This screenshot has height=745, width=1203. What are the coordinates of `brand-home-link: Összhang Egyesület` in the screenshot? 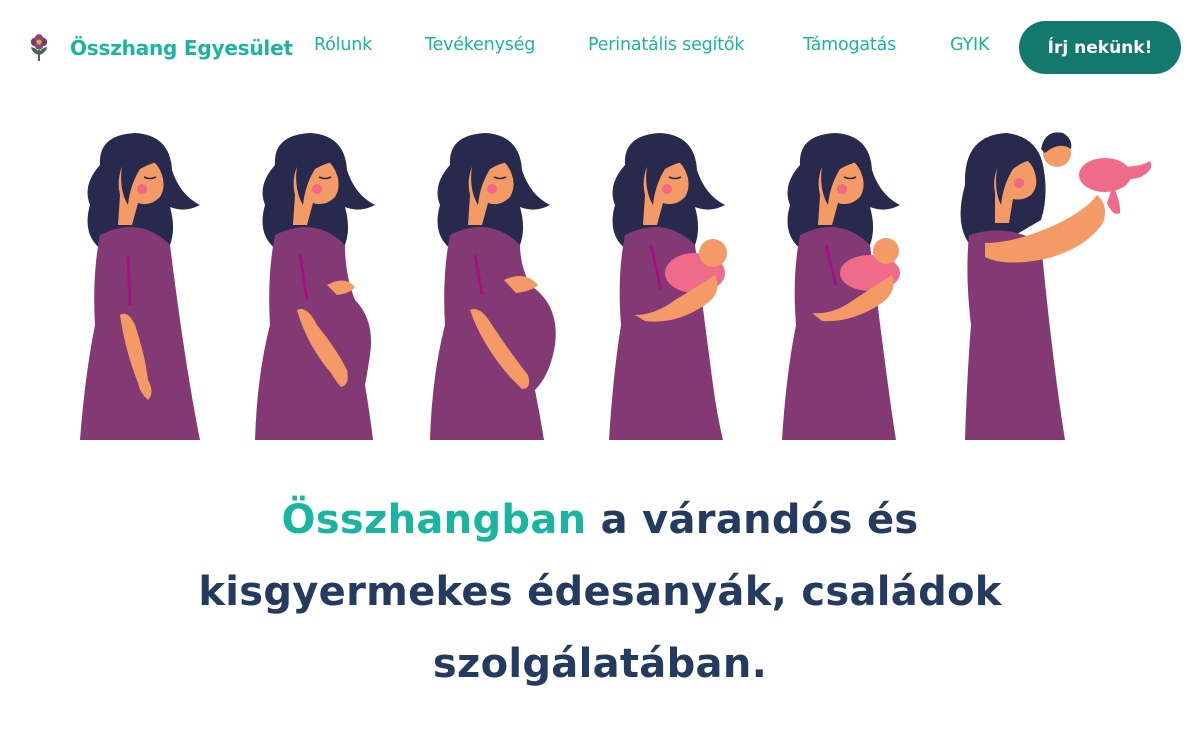 It's located at (160, 48).